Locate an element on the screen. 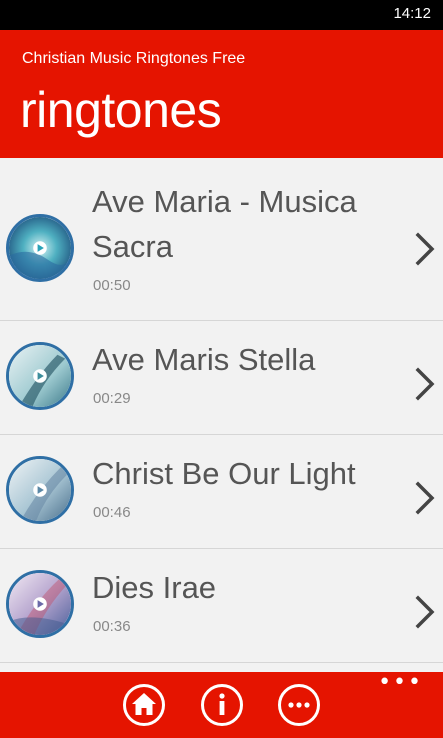 The width and height of the screenshot is (443, 738). status-bar: 14:12 is located at coordinates (221, 15).